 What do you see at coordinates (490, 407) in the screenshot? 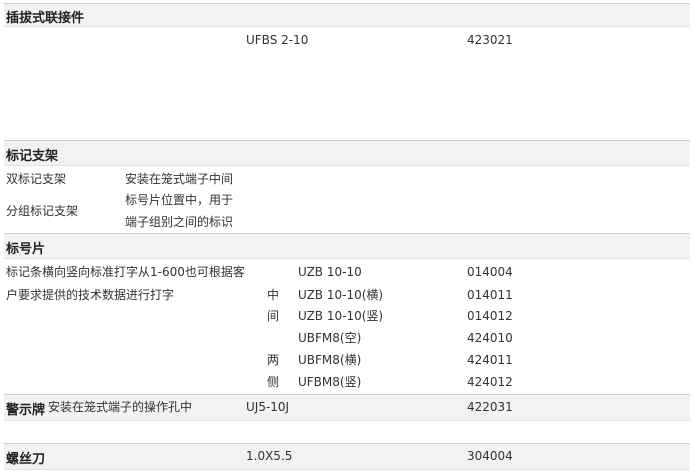
I see `warning-code: 422031` at bounding box center [490, 407].